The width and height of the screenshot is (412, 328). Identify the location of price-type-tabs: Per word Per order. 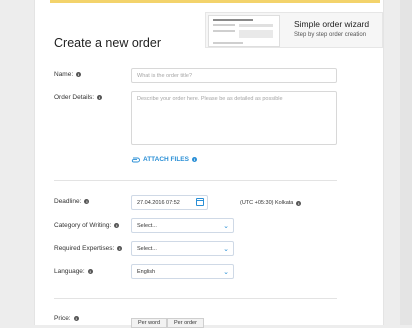
(167, 323).